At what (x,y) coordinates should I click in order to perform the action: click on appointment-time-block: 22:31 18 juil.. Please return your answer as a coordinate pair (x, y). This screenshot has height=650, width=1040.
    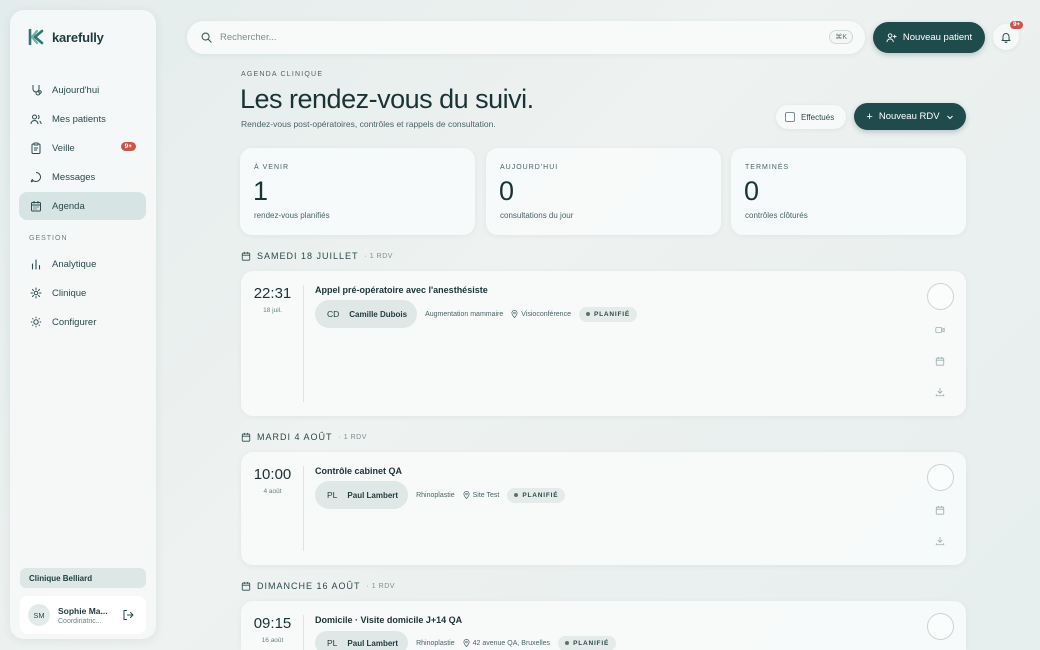
    Looking at the image, I should click on (272, 299).